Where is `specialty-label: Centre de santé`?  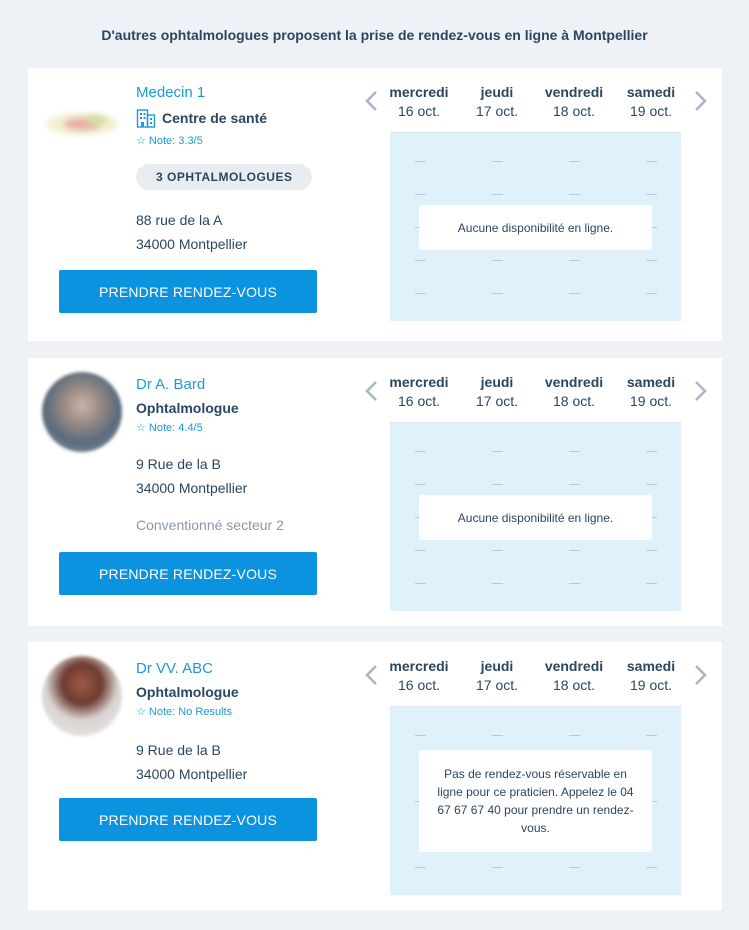
specialty-label: Centre de santé is located at coordinates (215, 118).